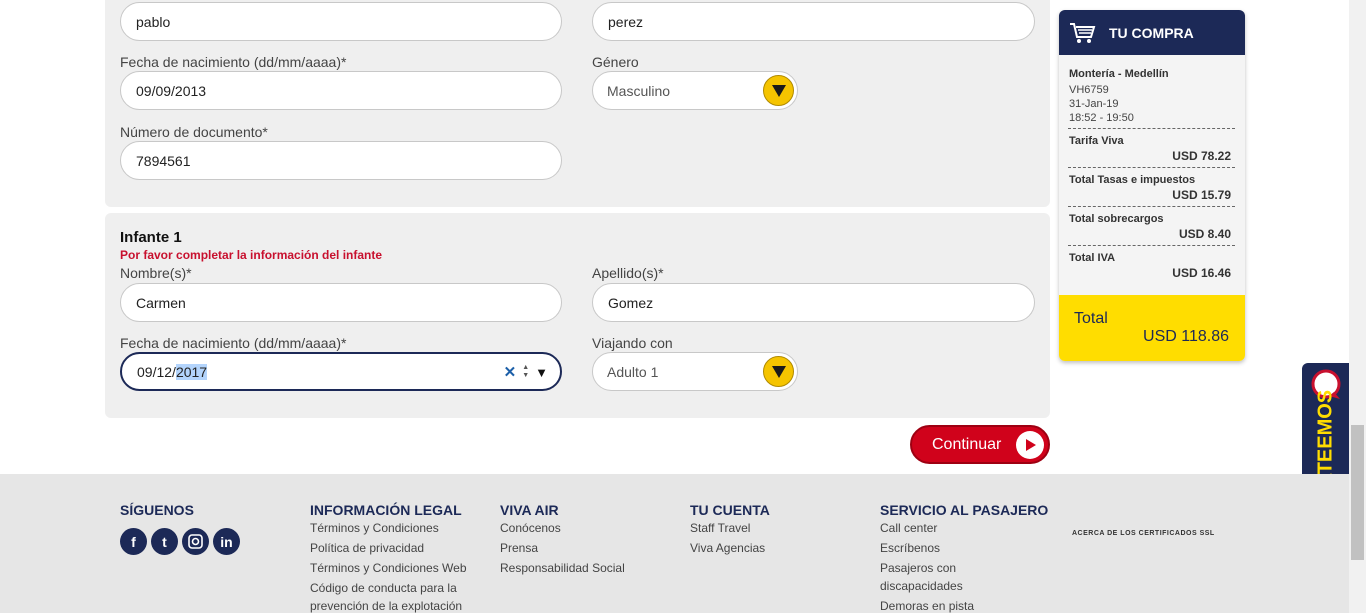 This screenshot has width=1366, height=613. What do you see at coordinates (1204, 234) in the screenshot?
I see `cart-item-value: USD 8.40` at bounding box center [1204, 234].